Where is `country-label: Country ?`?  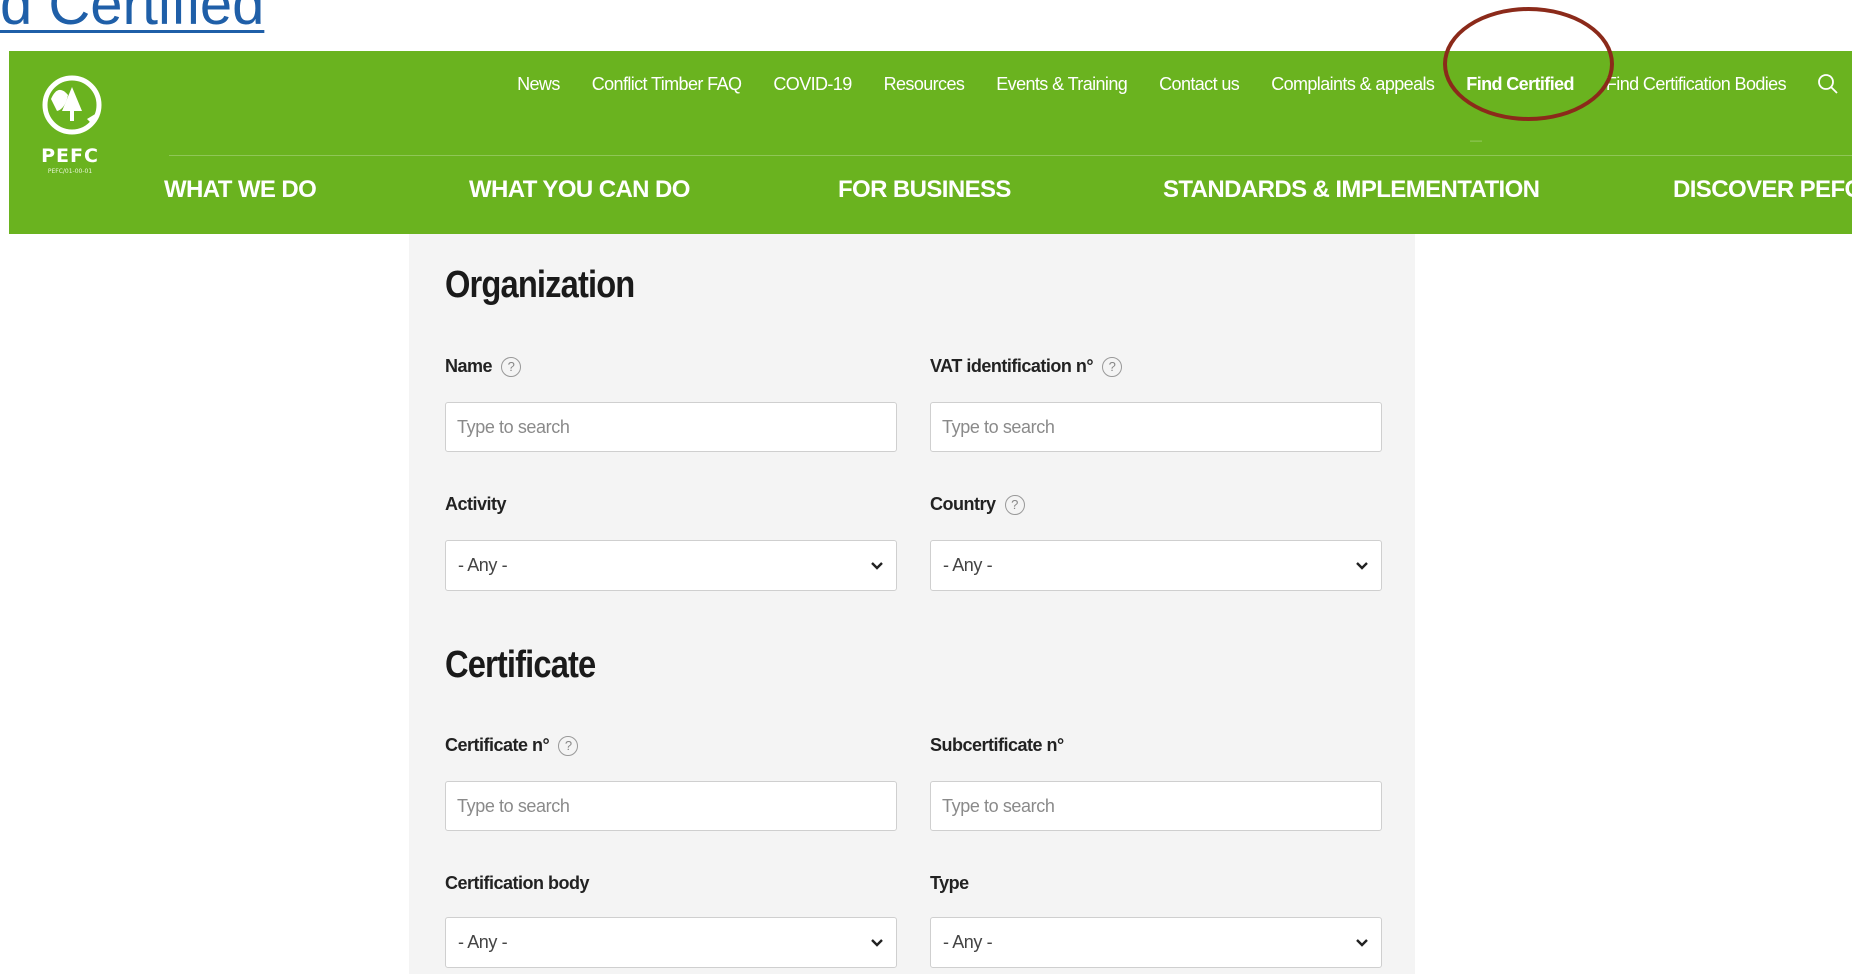 country-label: Country ? is located at coordinates (977, 504).